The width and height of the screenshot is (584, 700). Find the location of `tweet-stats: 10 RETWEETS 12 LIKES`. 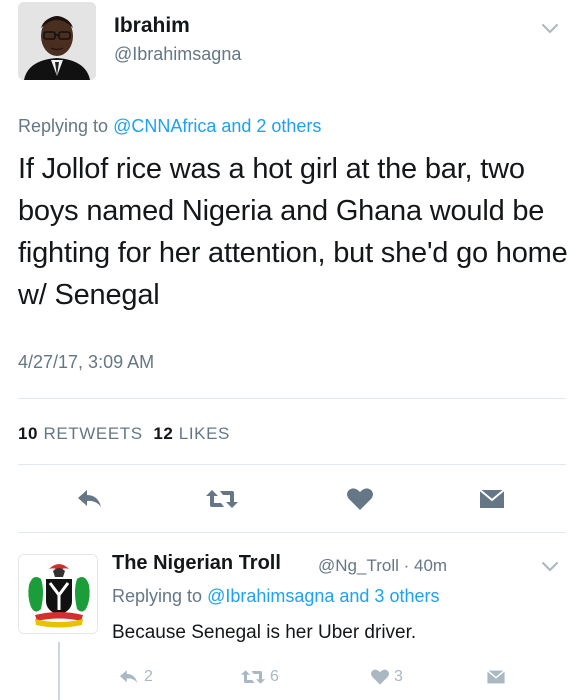

tweet-stats: 10 RETWEETS 12 LIKES is located at coordinates (124, 434).